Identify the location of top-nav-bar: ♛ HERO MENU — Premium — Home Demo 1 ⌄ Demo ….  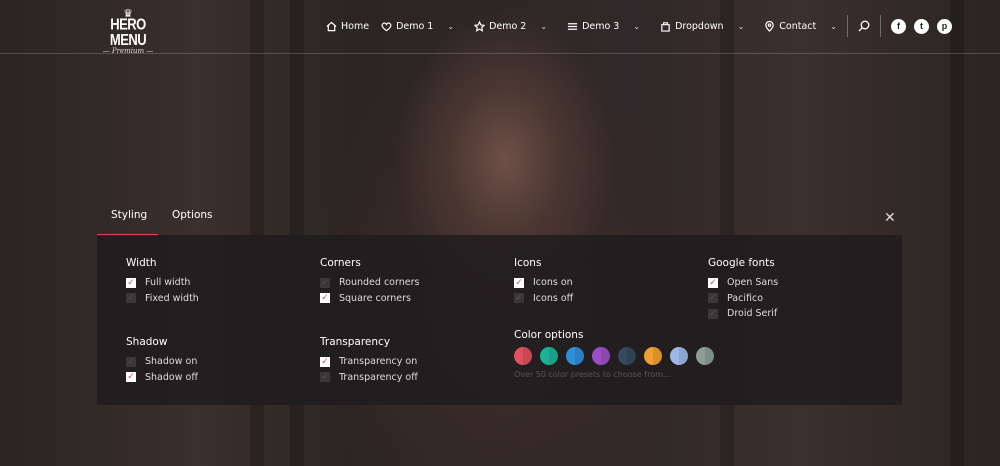
(500, 27).